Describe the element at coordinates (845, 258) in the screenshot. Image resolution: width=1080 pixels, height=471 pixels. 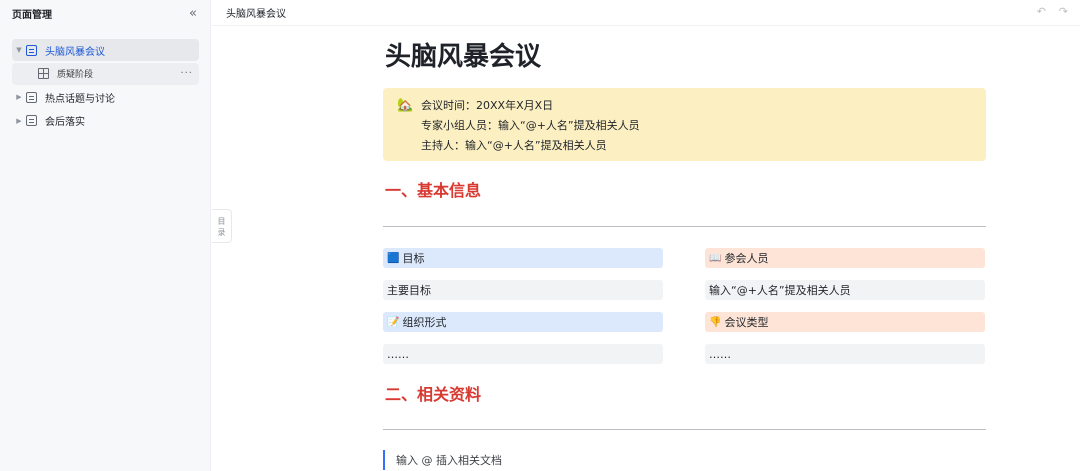
I see `attendees-header-cell: 📖 参会人员` at that location.